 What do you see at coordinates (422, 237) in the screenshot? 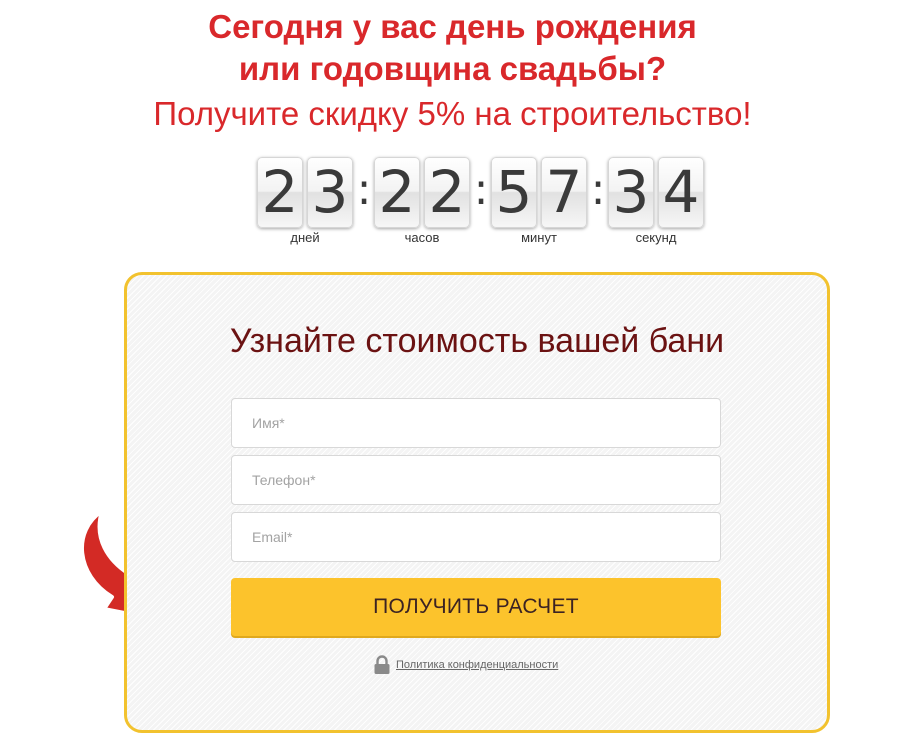
I see `countdown-hours-label: часов` at bounding box center [422, 237].